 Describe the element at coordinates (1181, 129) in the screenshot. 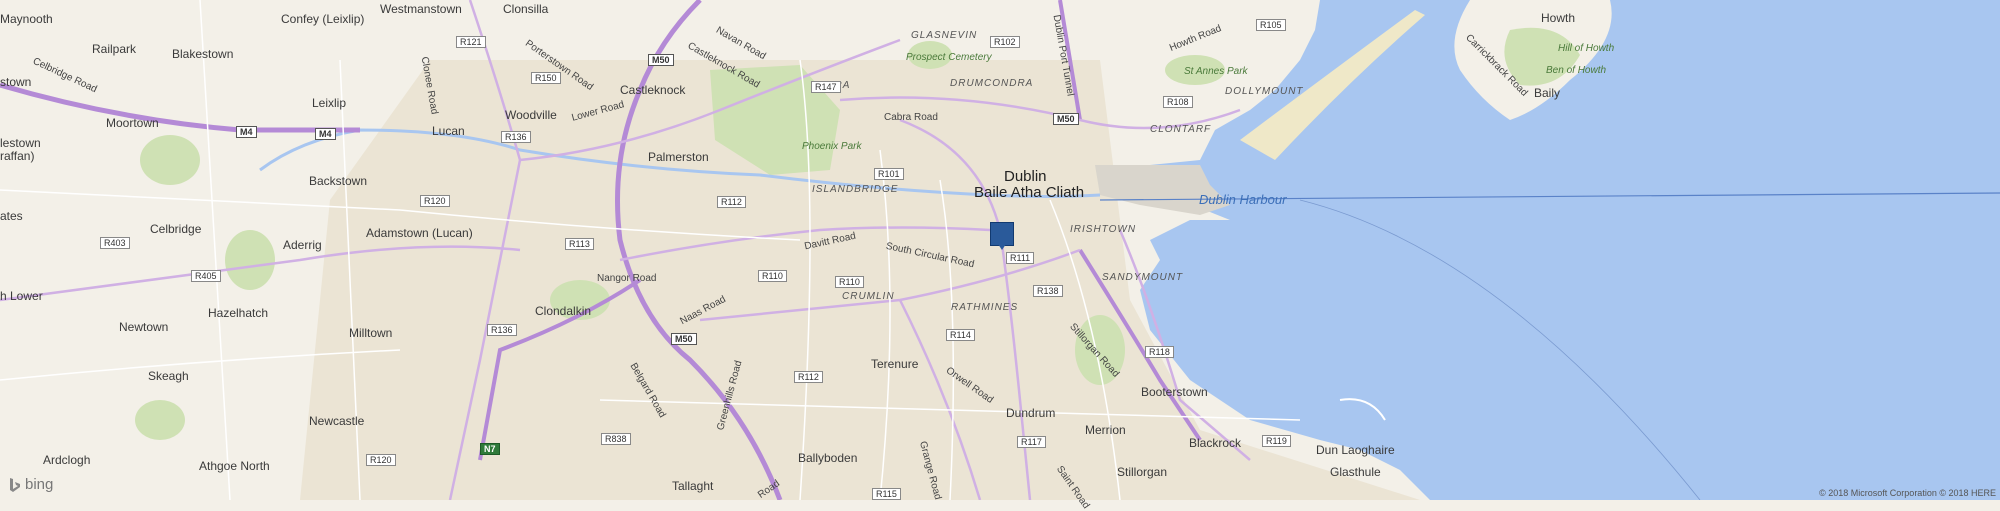

I see `district-label: CLONTARF` at that location.